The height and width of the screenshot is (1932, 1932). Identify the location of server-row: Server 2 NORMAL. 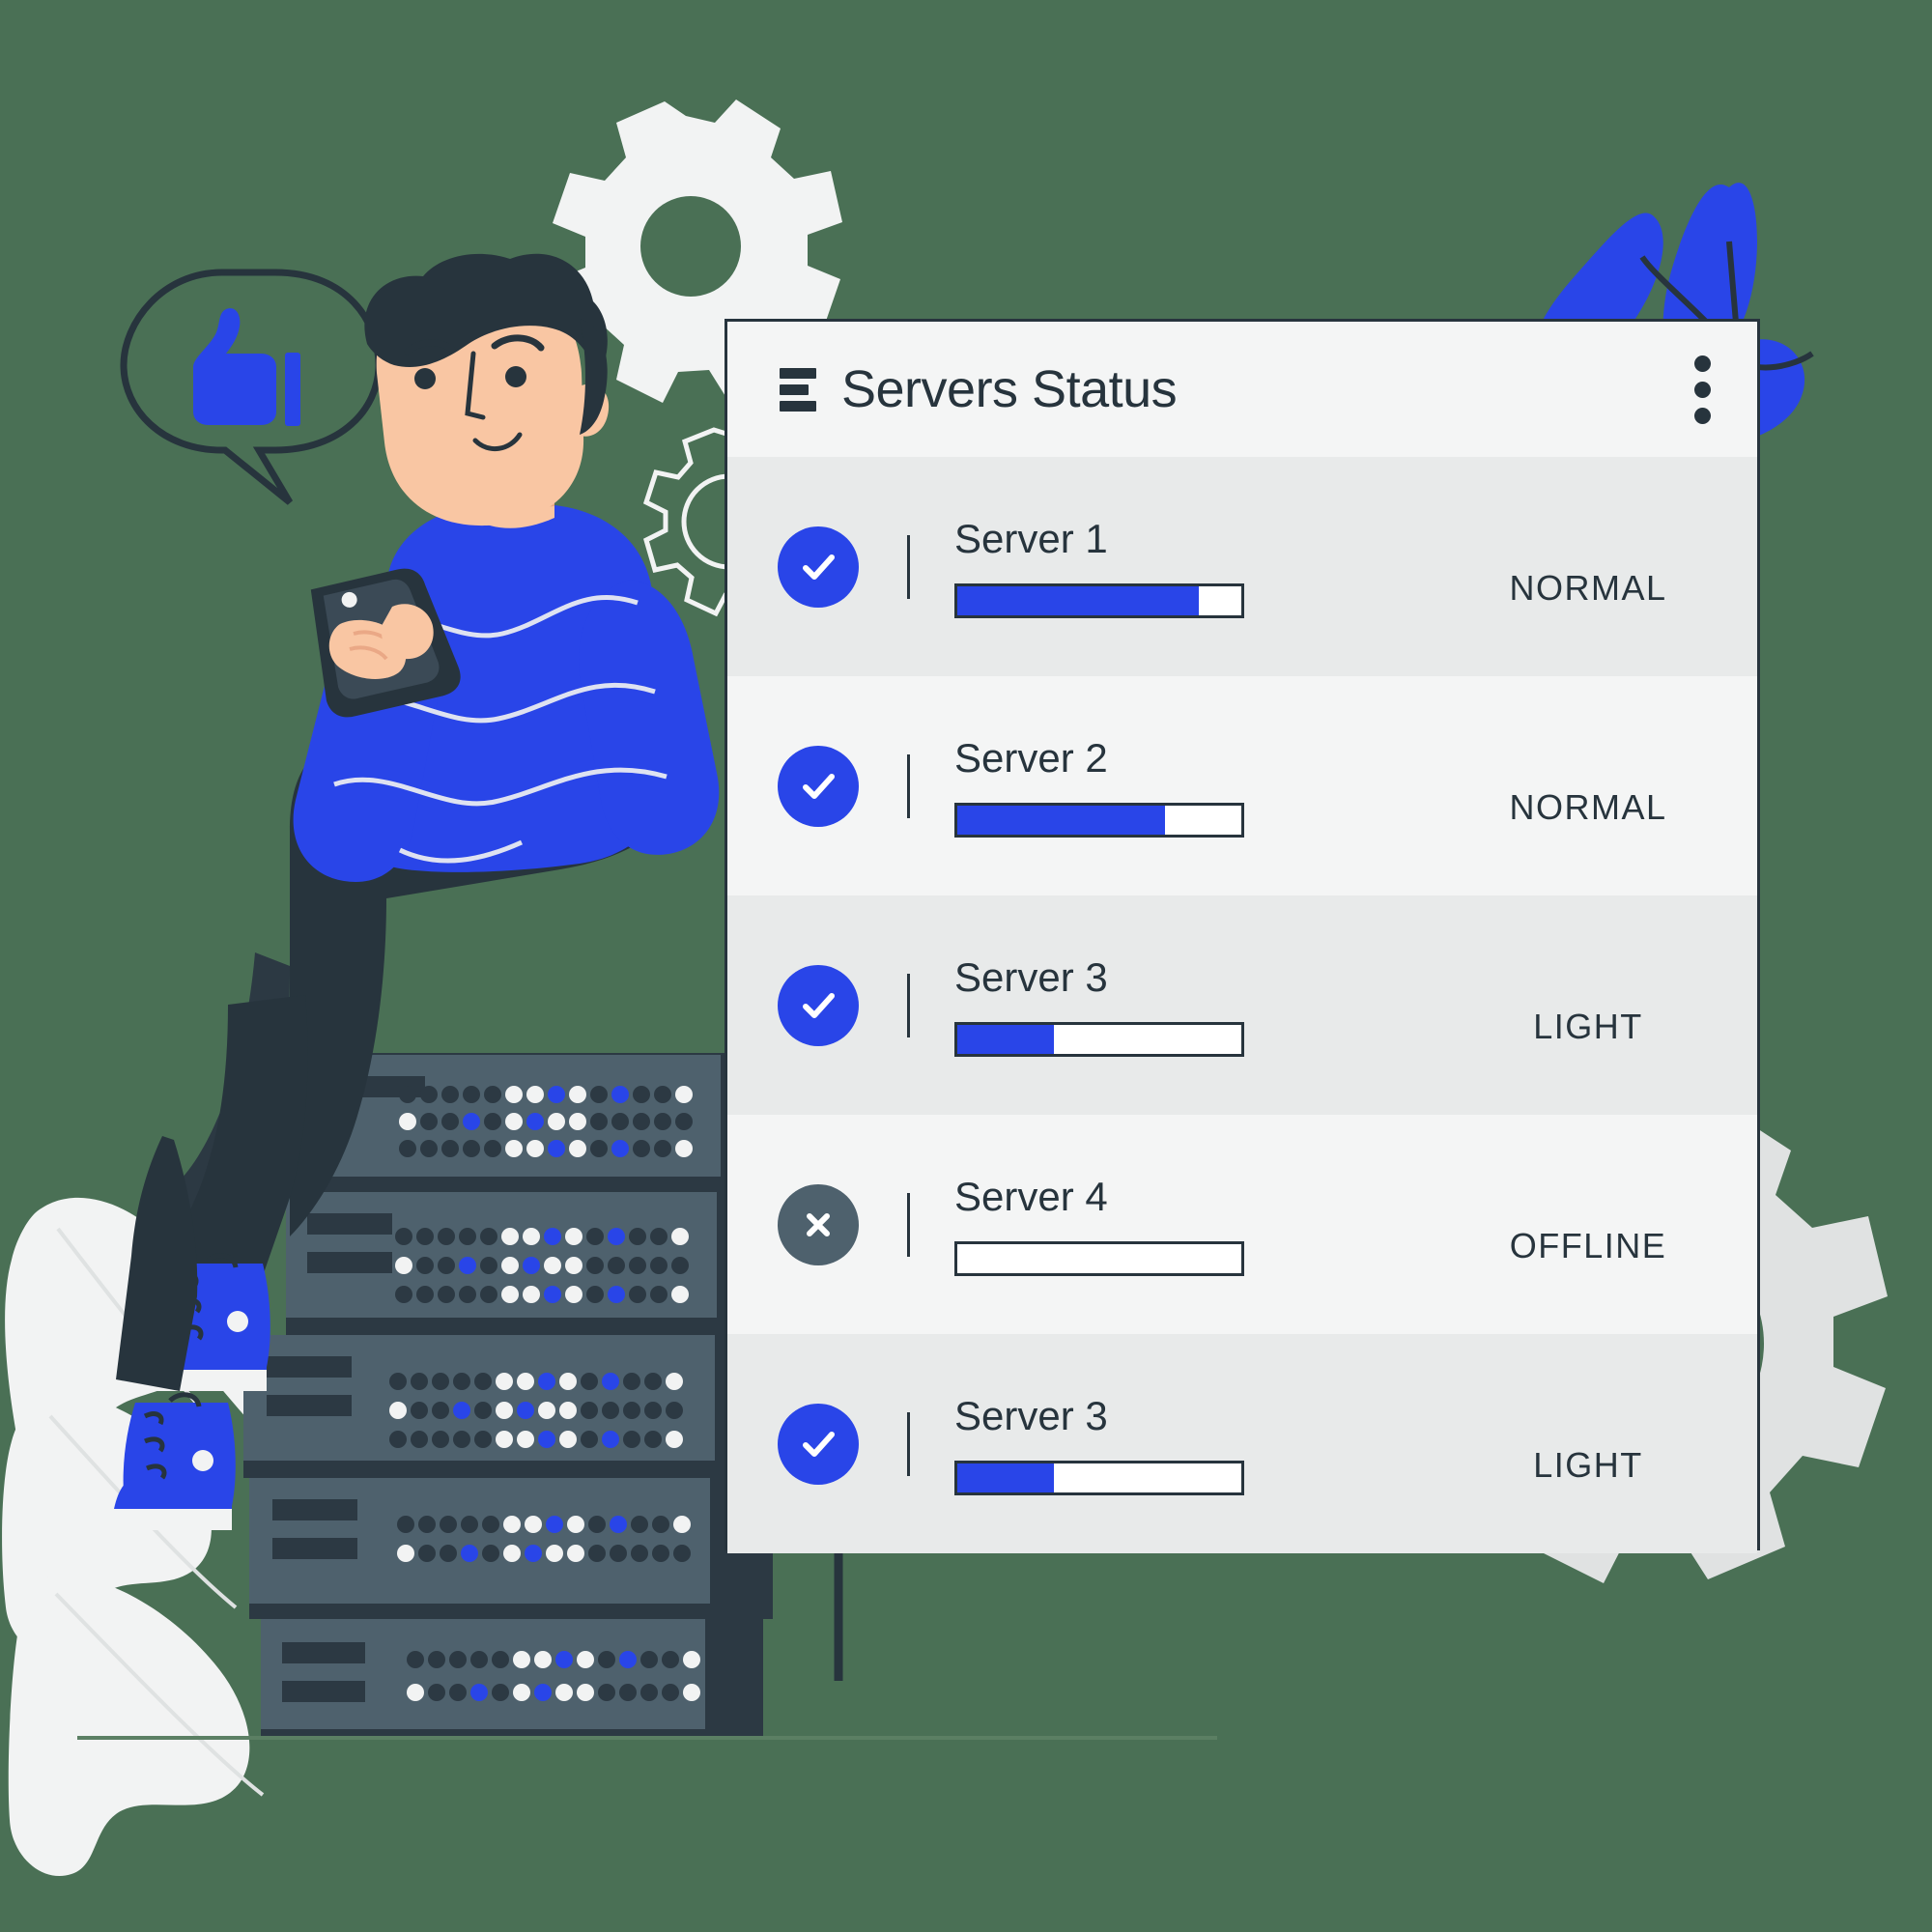
(1242, 785).